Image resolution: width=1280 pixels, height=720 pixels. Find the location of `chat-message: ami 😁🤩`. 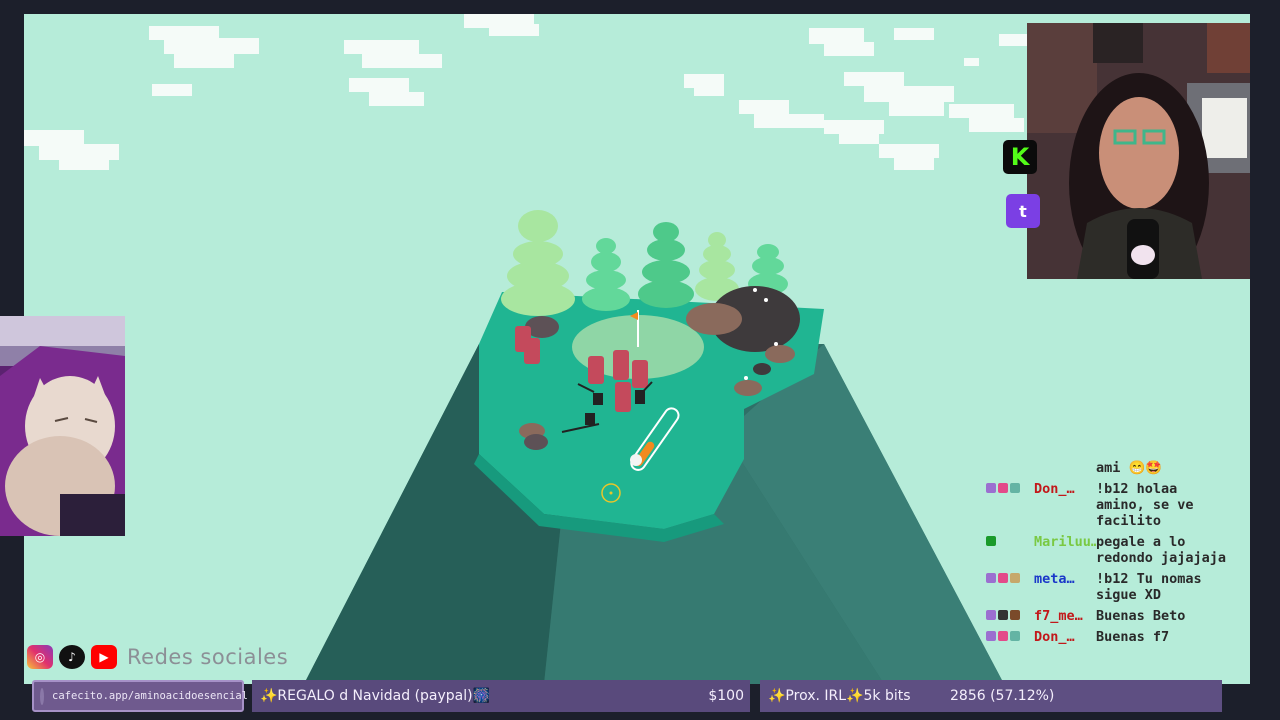

chat-message: ami 😁🤩 is located at coordinates (1108, 468).